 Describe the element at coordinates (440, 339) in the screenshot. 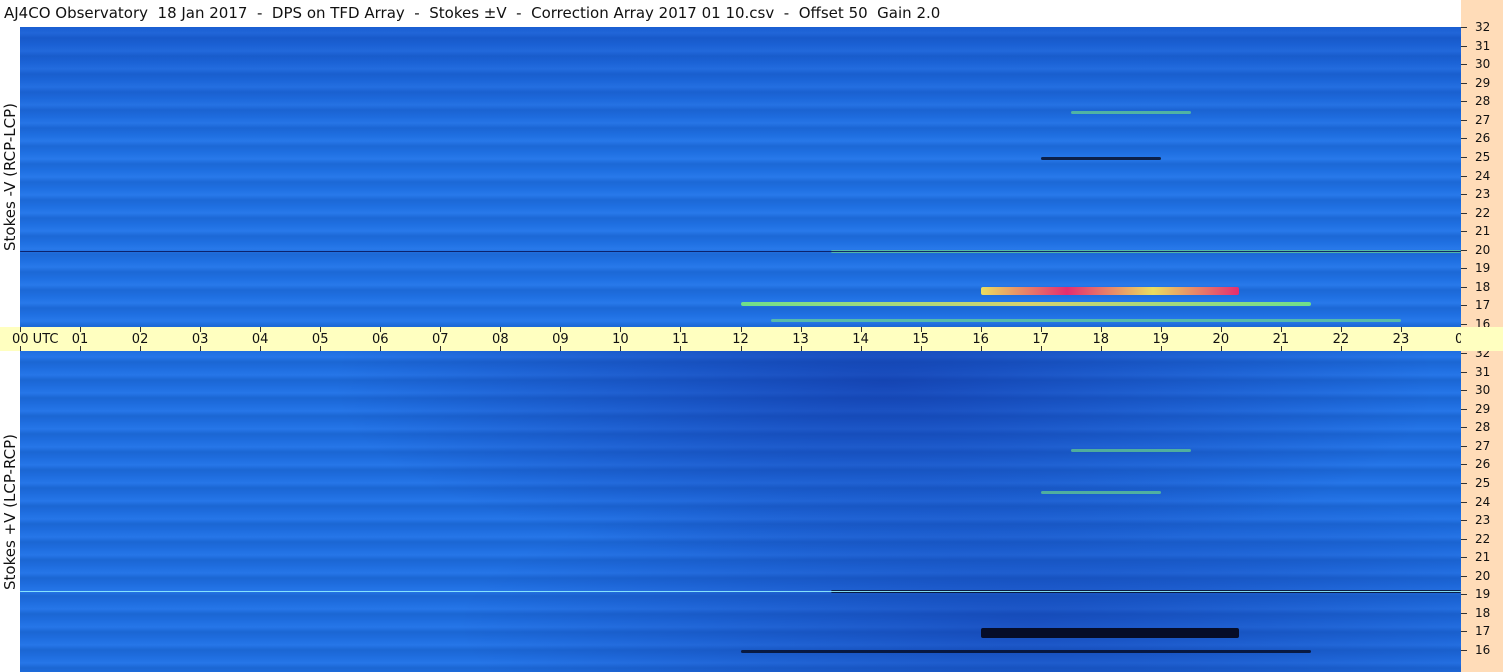

I see `time-tick-label: 07` at that location.